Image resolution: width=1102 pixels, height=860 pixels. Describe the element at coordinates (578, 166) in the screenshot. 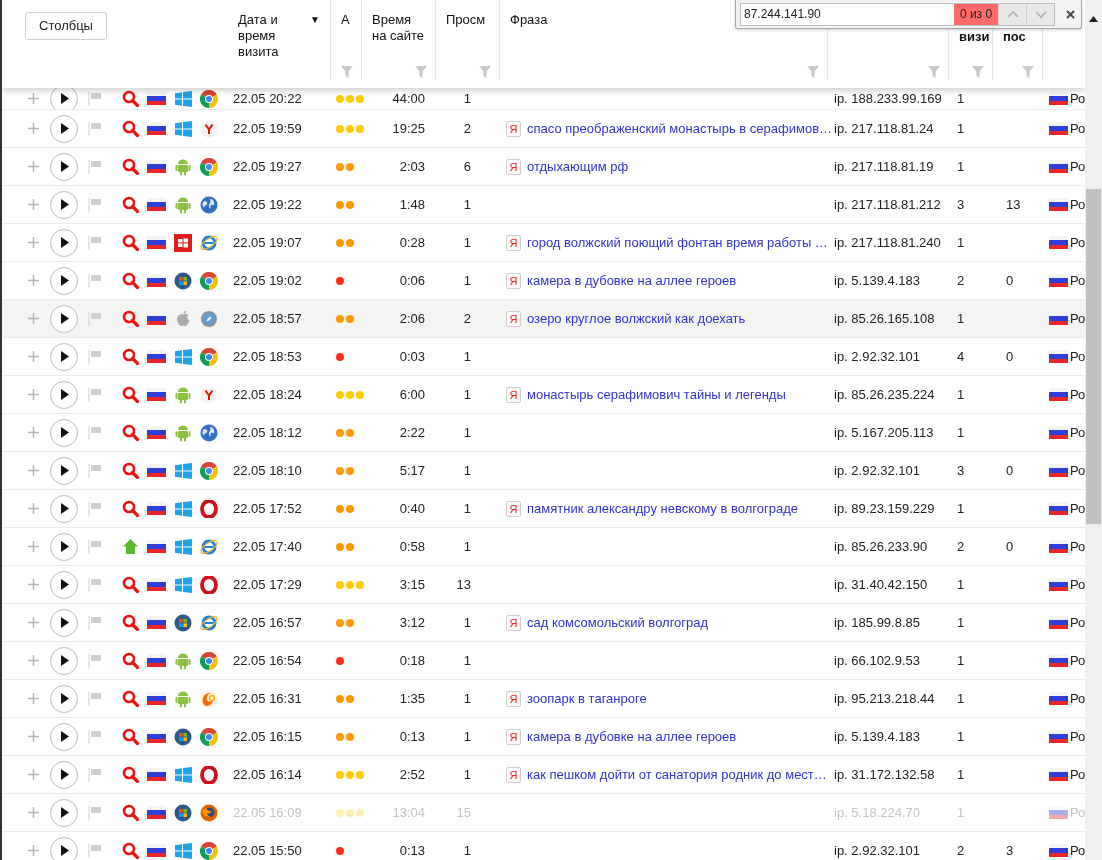

I see `search-phrase-link: отдыхающим рф` at that location.